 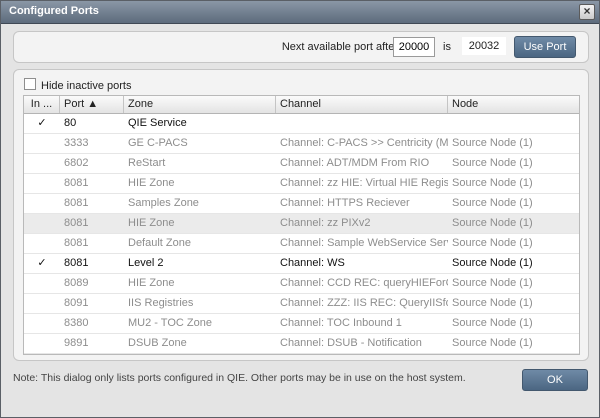 I want to click on is-label: is, so click(x=447, y=47).